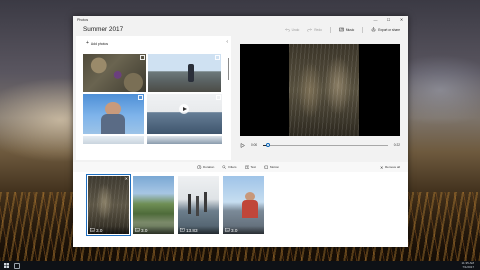 This screenshot has width=480, height=270. What do you see at coordinates (254, 145) in the screenshot?
I see `current-time: 0:00` at bounding box center [254, 145].